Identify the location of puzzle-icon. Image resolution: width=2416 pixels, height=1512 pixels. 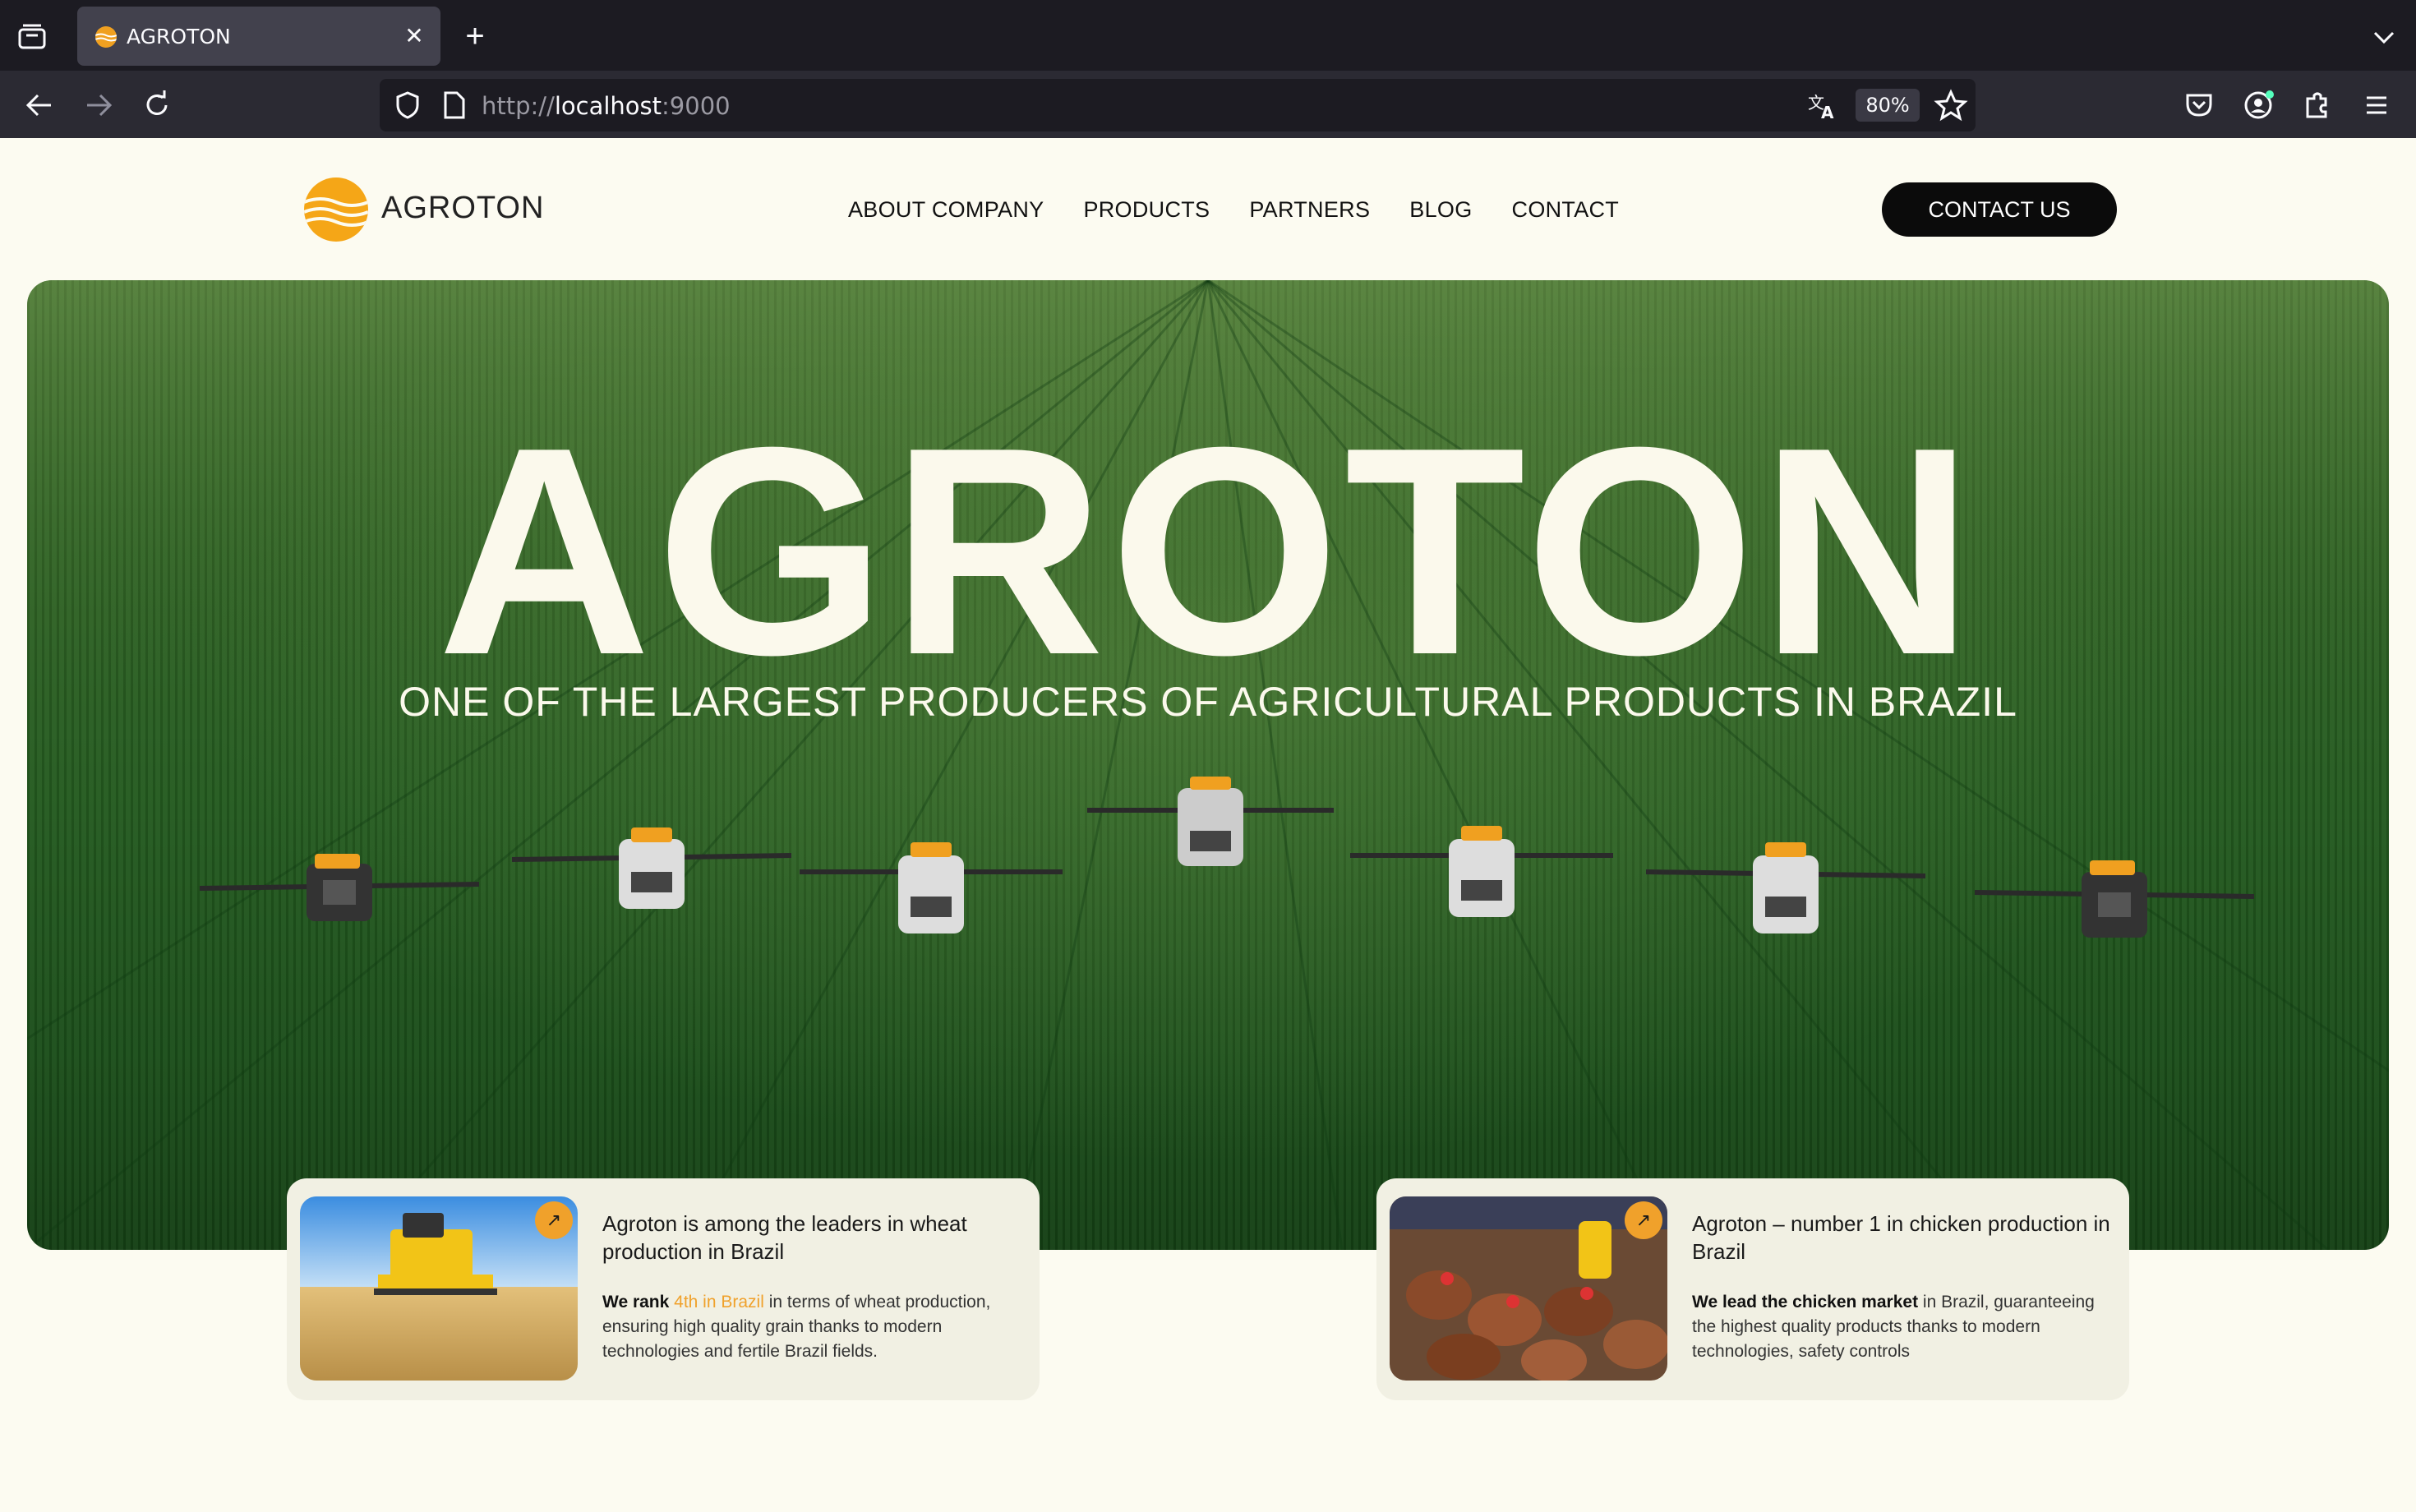
(2317, 105).